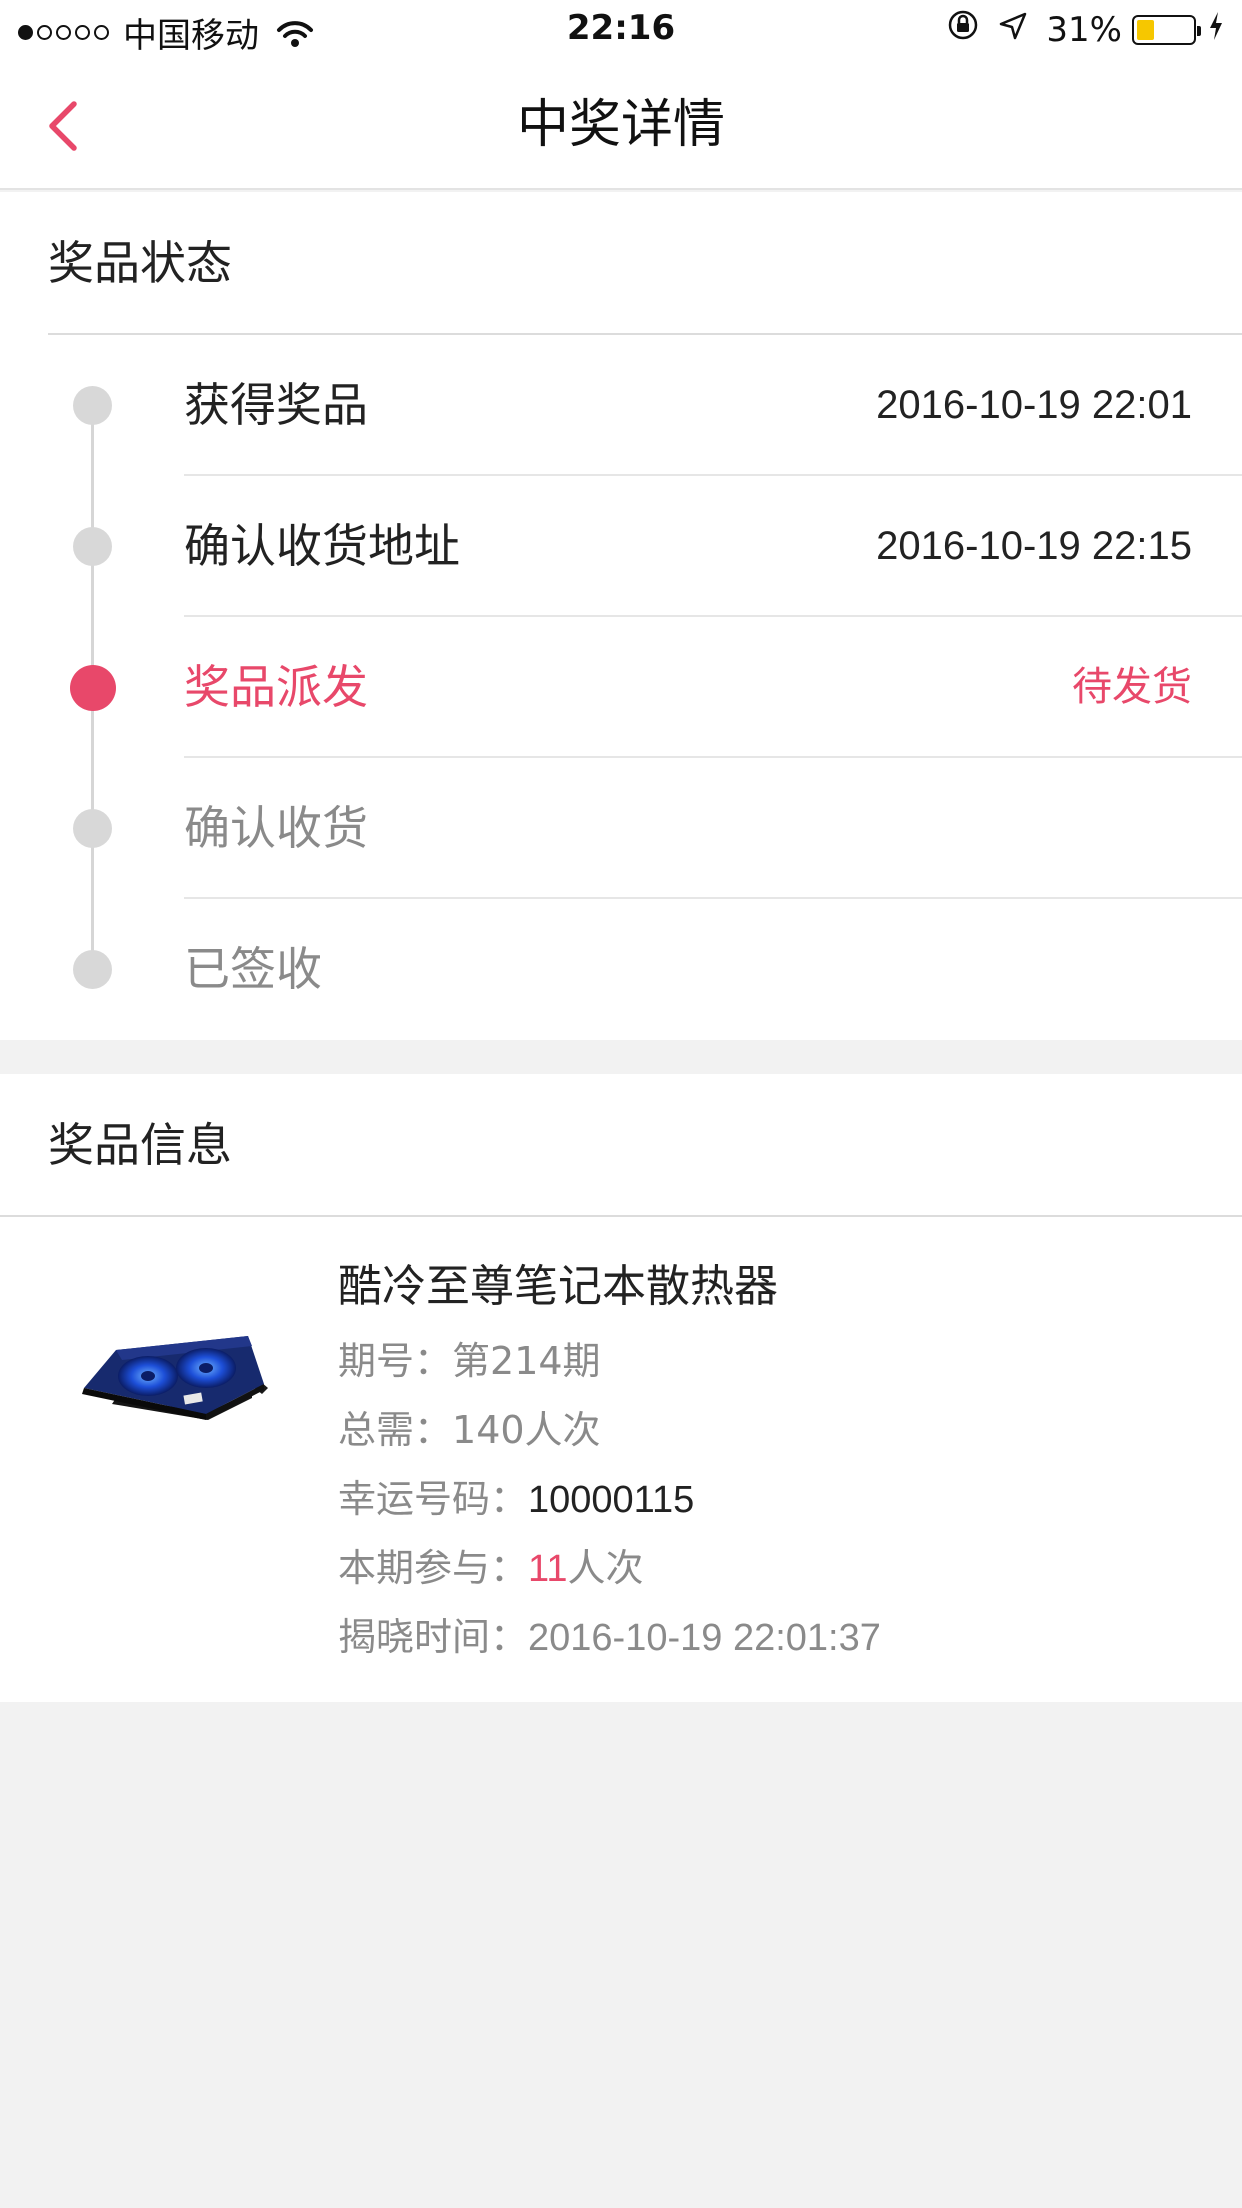 Image resolution: width=1242 pixels, height=2208 pixels. I want to click on participation-unit: 人次, so click(605, 1568).